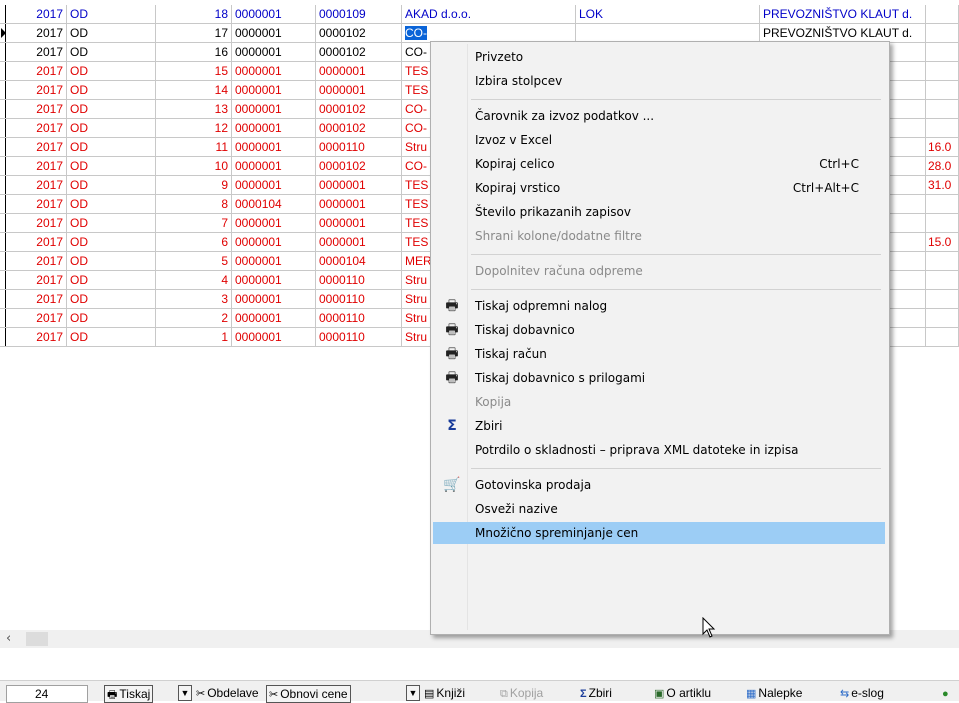  I want to click on table-cell-num: 6, so click(194, 242).